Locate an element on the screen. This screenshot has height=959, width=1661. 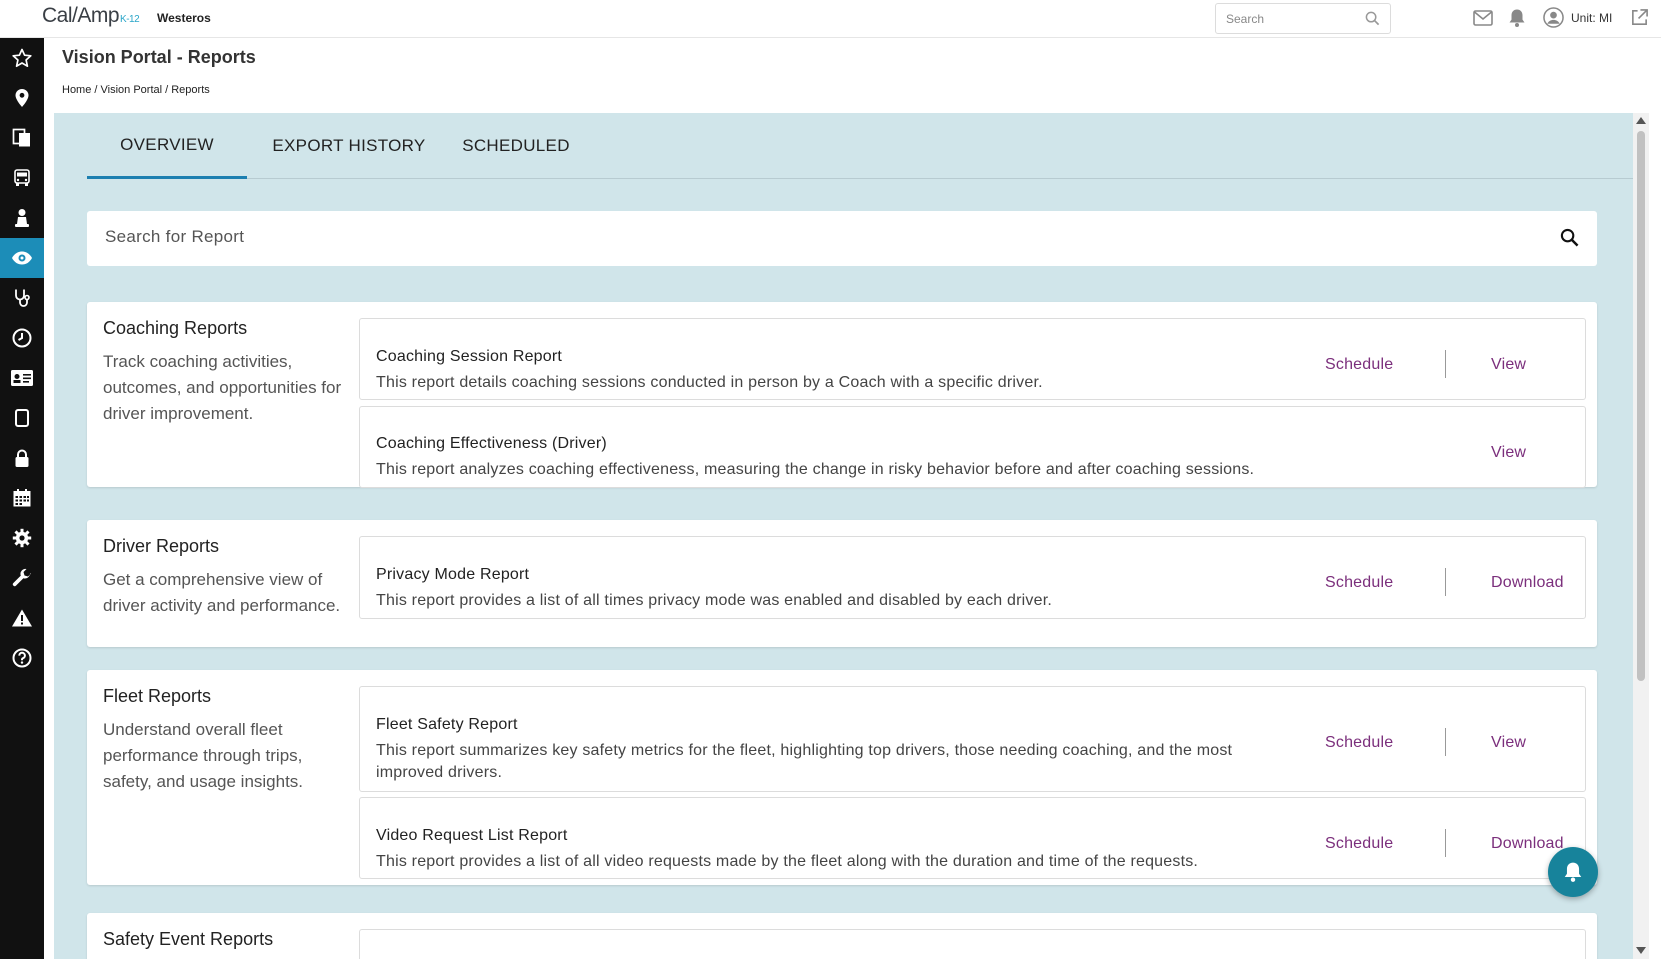
report-title: Privacy Mode Report is located at coordinates (453, 574).